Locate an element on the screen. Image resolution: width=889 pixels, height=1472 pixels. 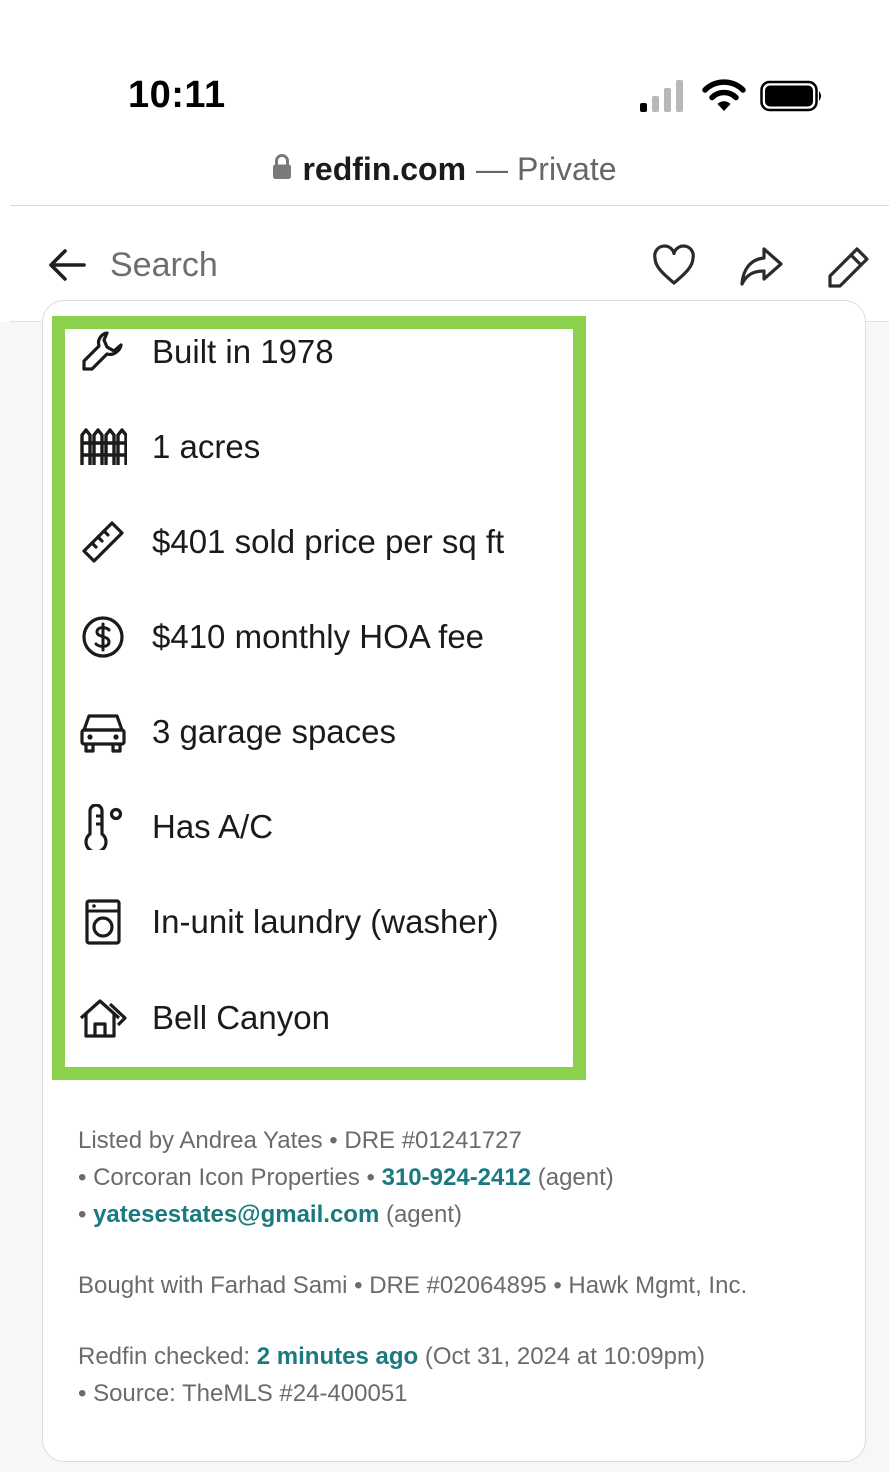
search-input: Search is located at coordinates (164, 265).